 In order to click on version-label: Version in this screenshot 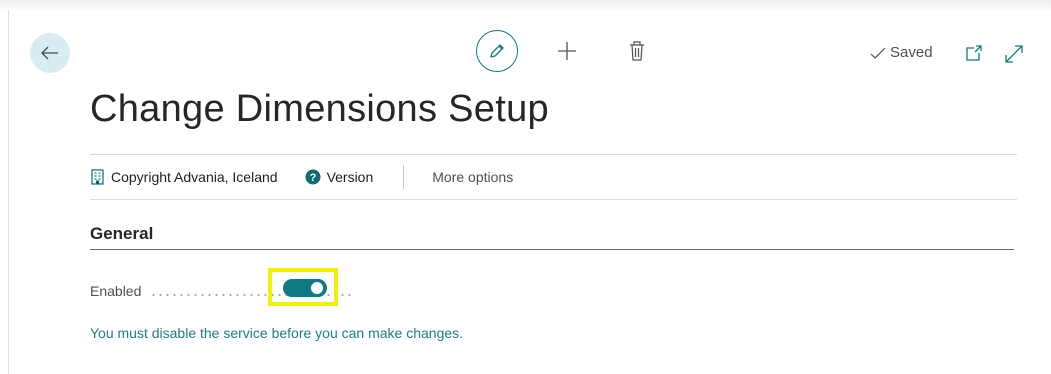, I will do `click(350, 177)`.